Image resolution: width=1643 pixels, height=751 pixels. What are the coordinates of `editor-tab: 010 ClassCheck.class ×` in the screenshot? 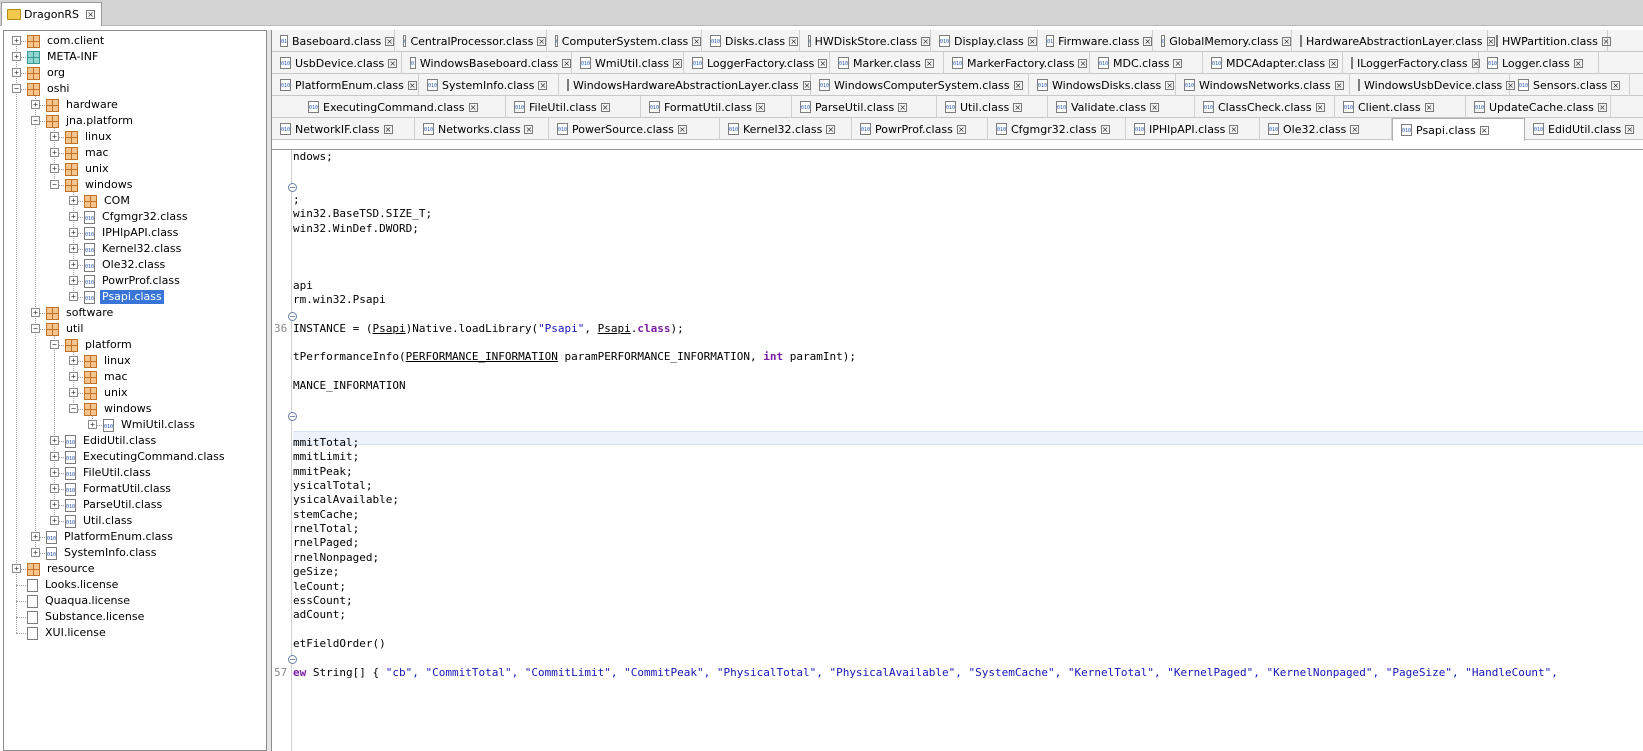 It's located at (1265, 107).